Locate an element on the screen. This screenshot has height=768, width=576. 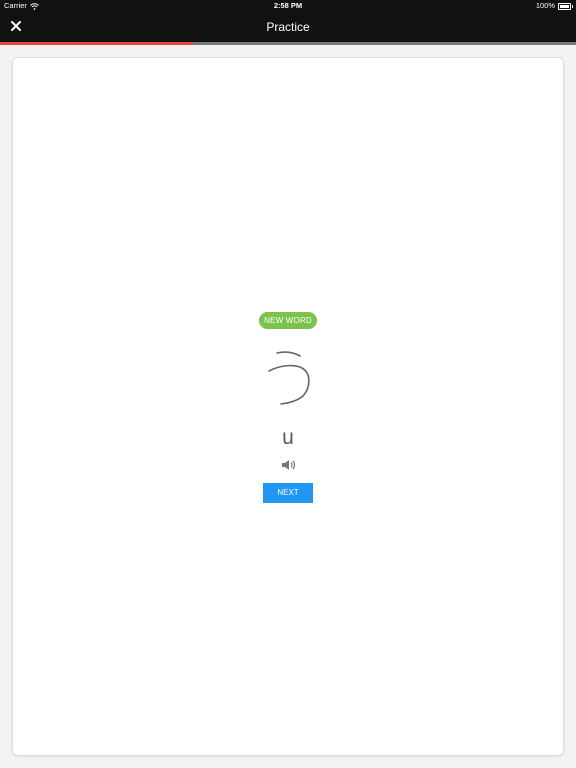
status-bar: Carrier 2:58 PM 100% is located at coordinates (288, 6).